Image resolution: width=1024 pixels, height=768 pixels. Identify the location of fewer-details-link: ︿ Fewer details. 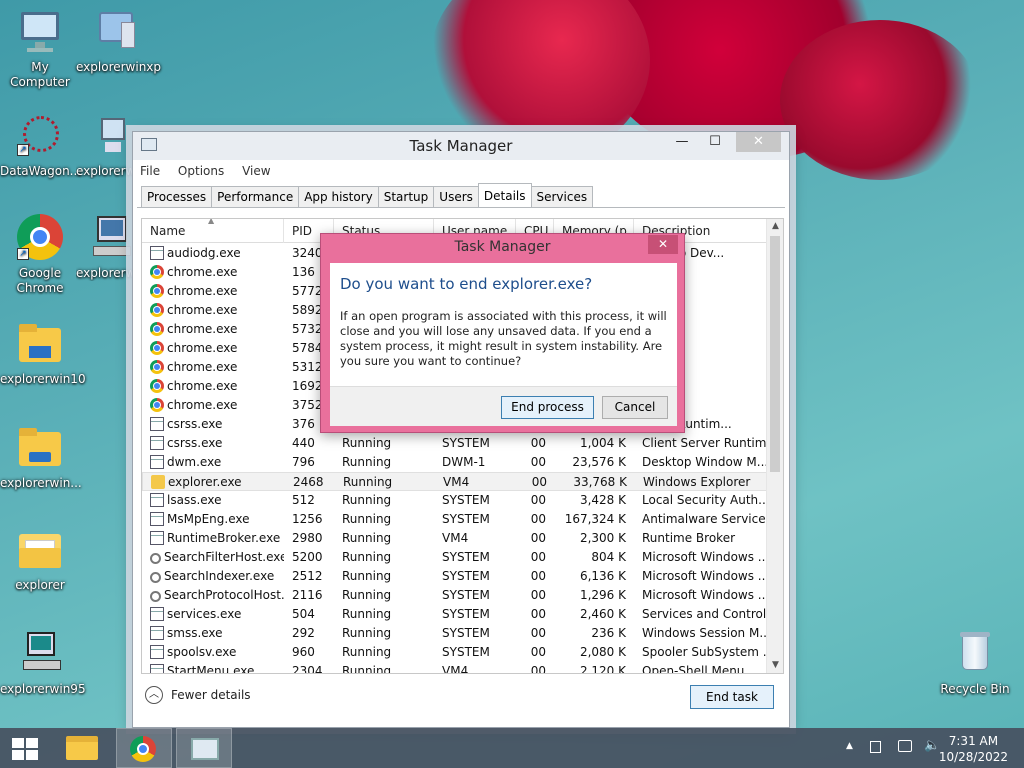
(198, 695).